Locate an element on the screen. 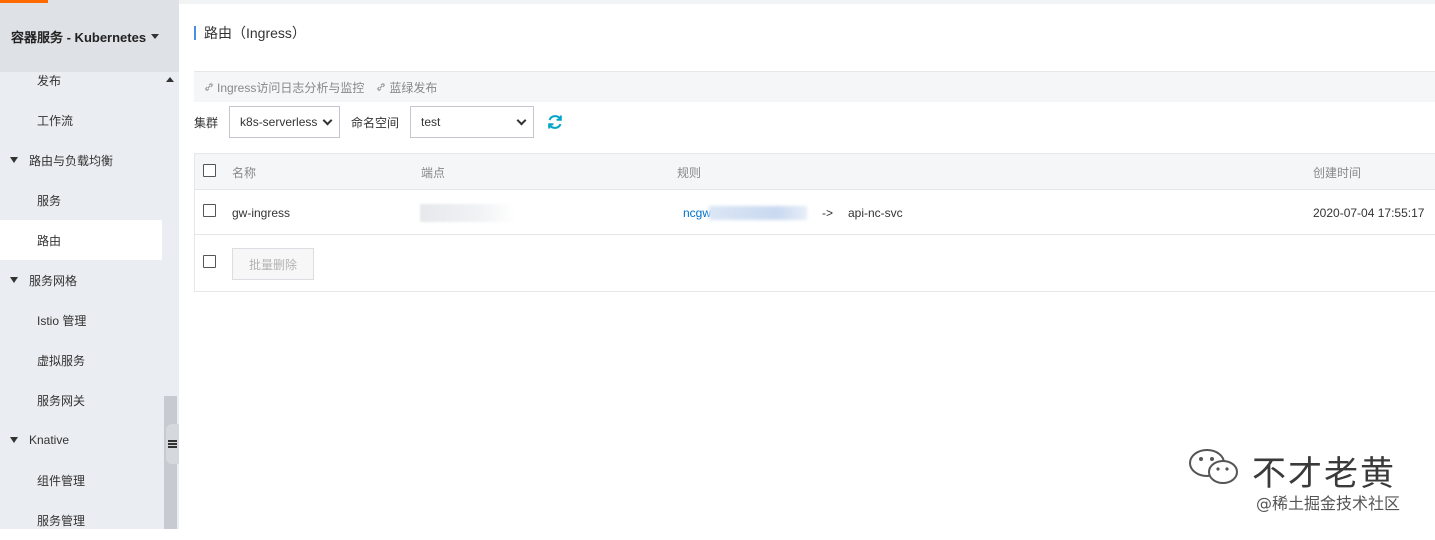  sidebar-item-label: 组件管理 is located at coordinates (61, 480).